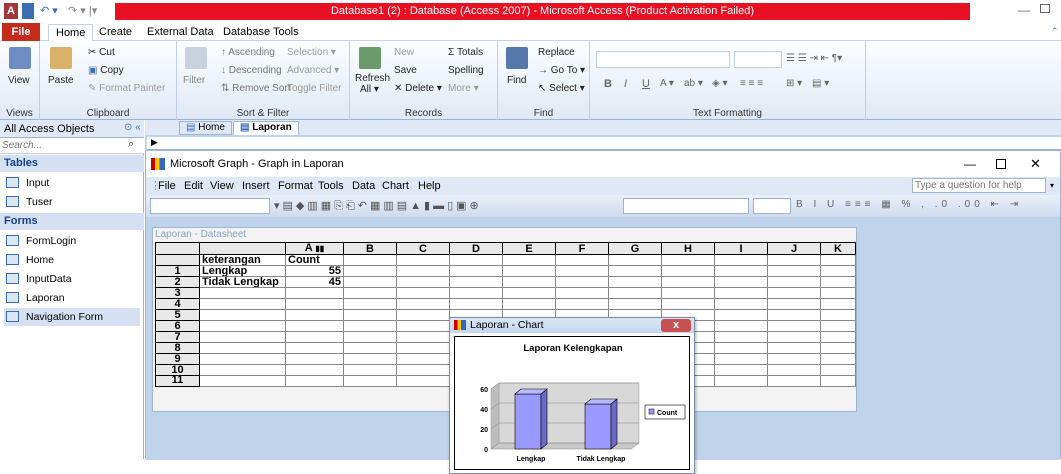 This screenshot has width=1061, height=474. Describe the element at coordinates (378, 206) in the screenshot. I see `graph-toolbar-icons: ▾▤◆▥▦⎘⎗↶▦▥▤▲▮▬▯▣⊕` at that location.